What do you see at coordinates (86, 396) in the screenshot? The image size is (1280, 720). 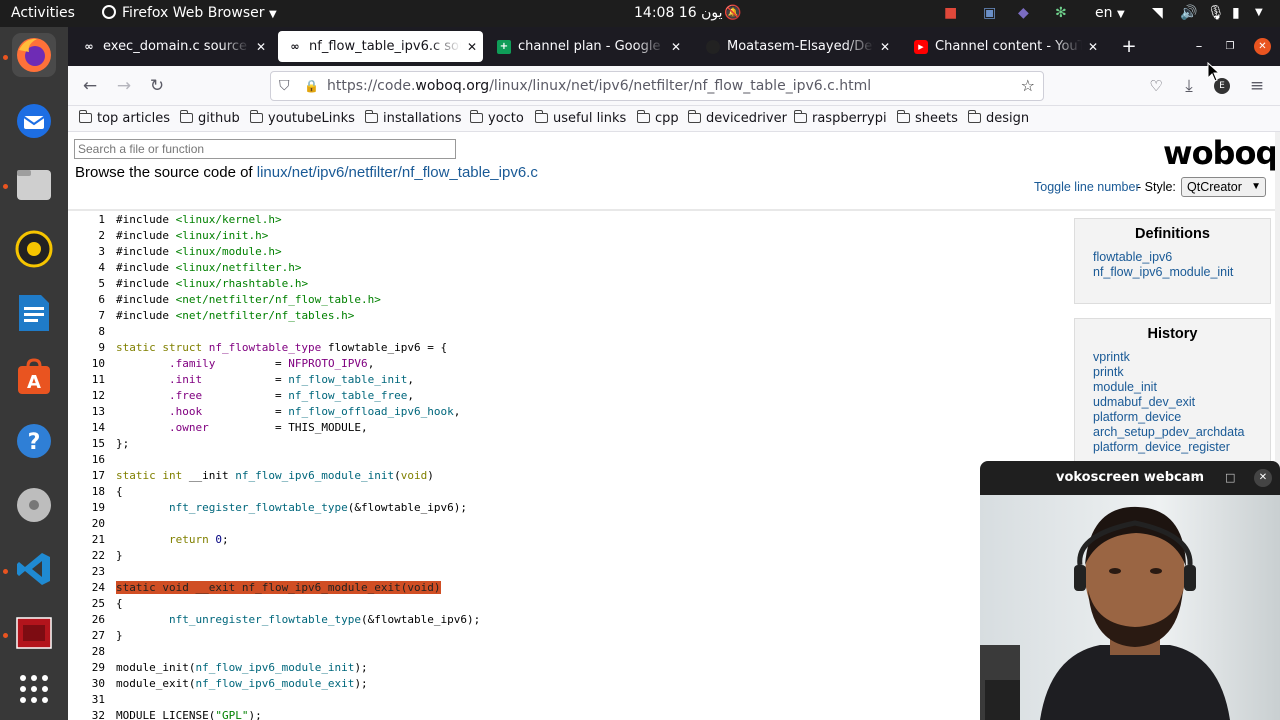 I see `line-number: 12` at bounding box center [86, 396].